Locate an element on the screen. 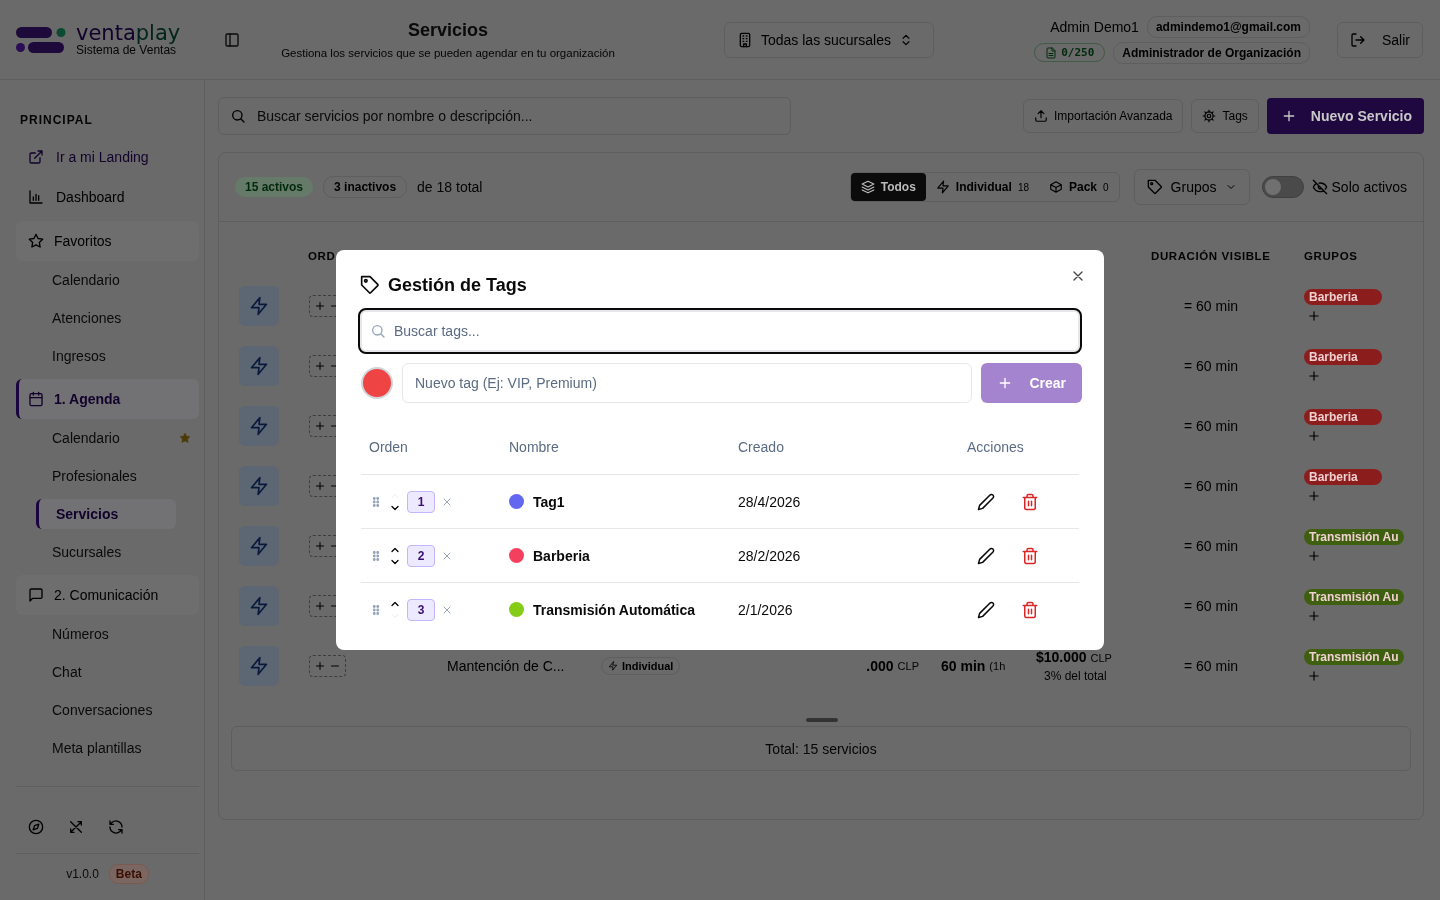 The height and width of the screenshot is (900, 1440). user-name: Admin Demo1 is located at coordinates (1094, 26).